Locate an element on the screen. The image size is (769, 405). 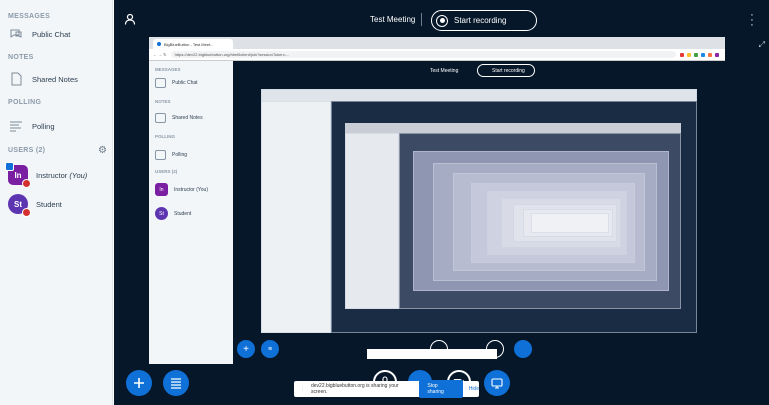
sidebar-item-polling: Polling is located at coordinates (31, 126).